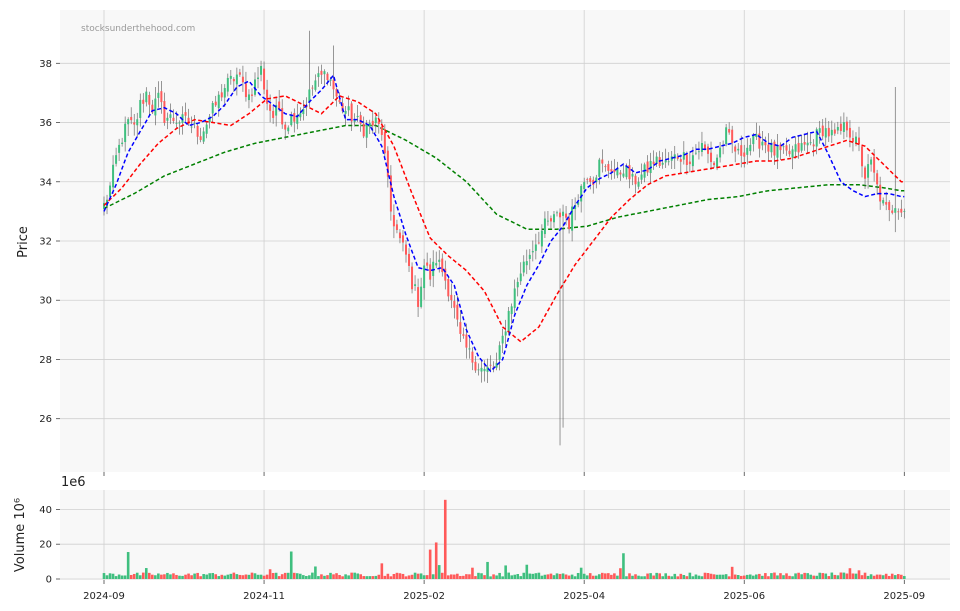 The width and height of the screenshot is (960, 611). I want to click on x-tick-label: 2025-09, so click(904, 596).